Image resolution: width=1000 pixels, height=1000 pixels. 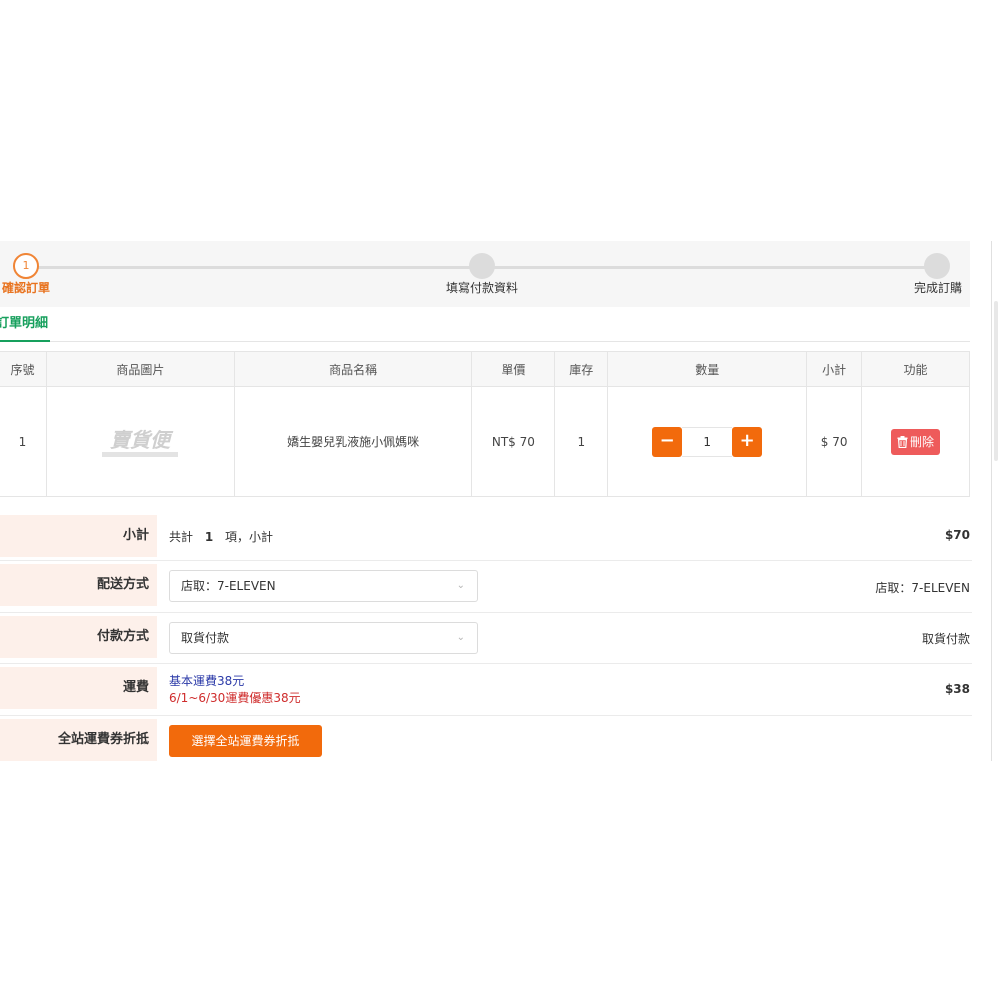 I want to click on table-header-row: 序號 商品圖片 商品名稱 單價 庫存 數量 小計 功能, so click(x=485, y=369).